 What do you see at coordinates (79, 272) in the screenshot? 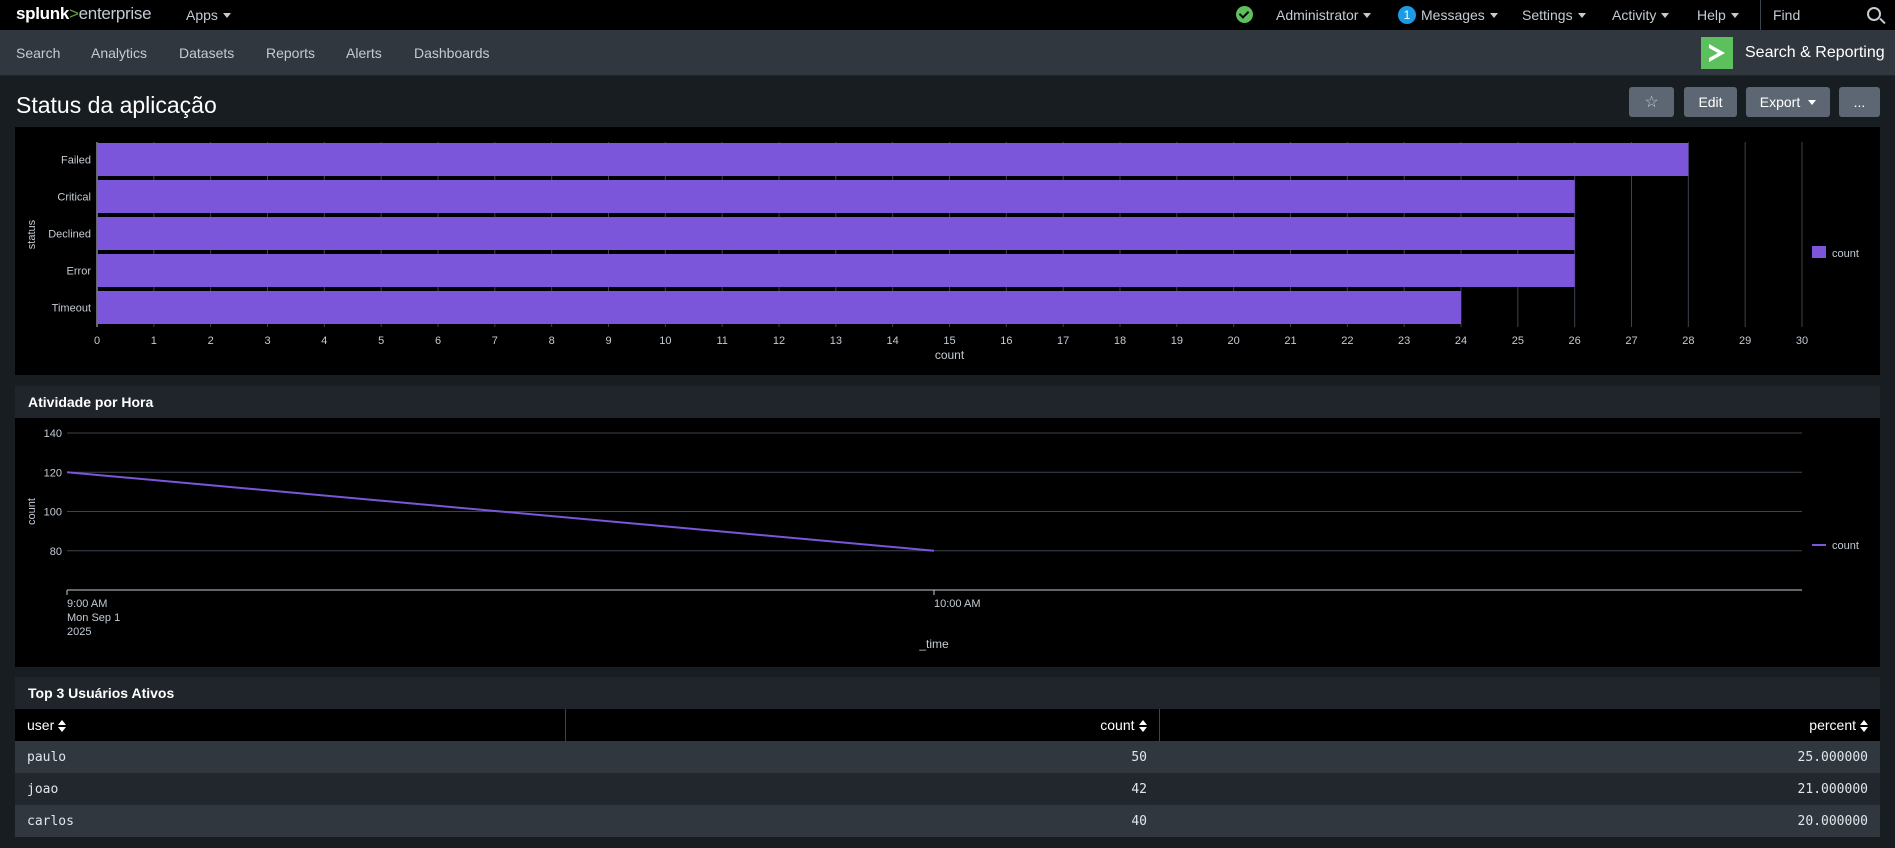
I see `y-tick-label: Error` at bounding box center [79, 272].